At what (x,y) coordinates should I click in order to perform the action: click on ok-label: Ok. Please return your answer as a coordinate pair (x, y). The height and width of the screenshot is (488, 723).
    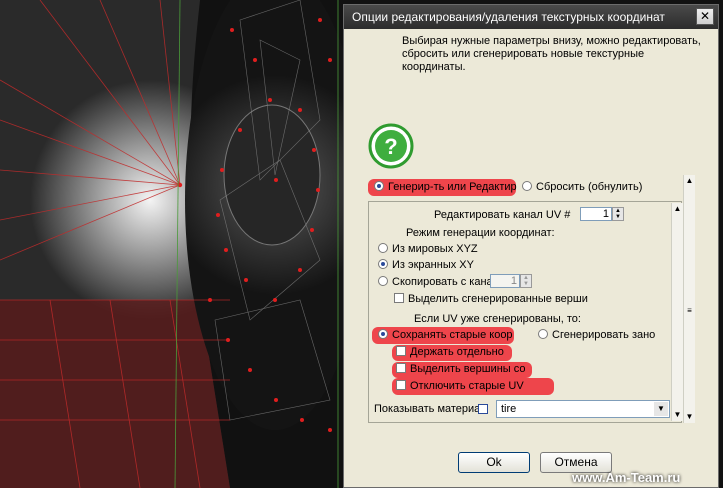
    Looking at the image, I should click on (494, 462).